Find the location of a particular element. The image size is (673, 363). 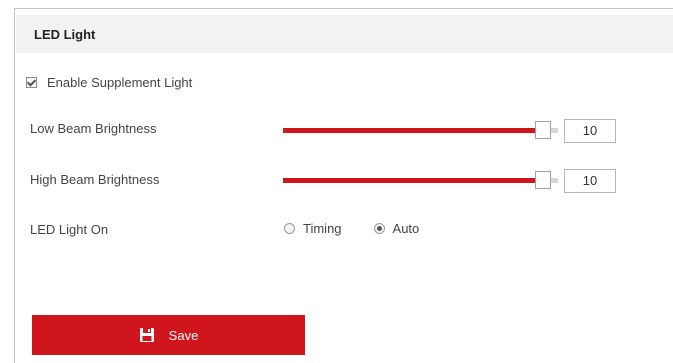

supplement-light-row: Enable Supplement Light is located at coordinates (109, 82).